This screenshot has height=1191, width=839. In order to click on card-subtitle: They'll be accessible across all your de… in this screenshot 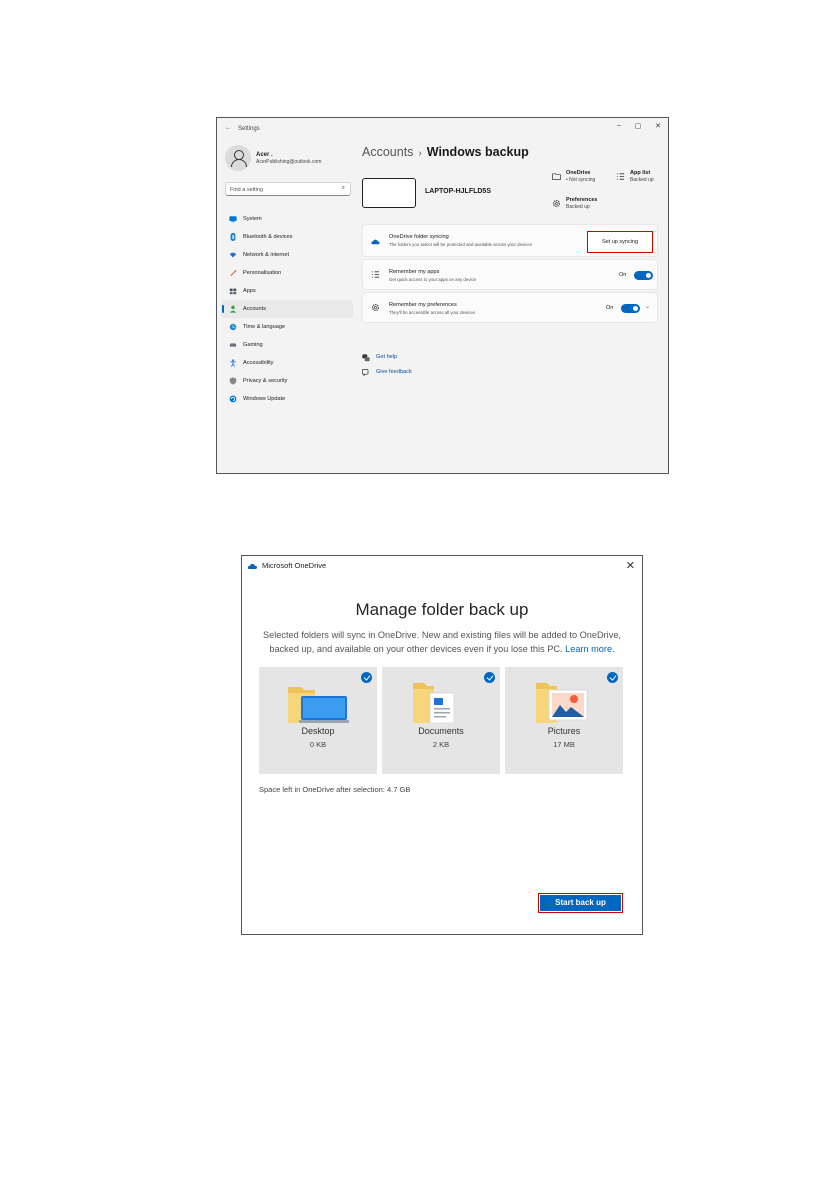, I will do `click(432, 312)`.